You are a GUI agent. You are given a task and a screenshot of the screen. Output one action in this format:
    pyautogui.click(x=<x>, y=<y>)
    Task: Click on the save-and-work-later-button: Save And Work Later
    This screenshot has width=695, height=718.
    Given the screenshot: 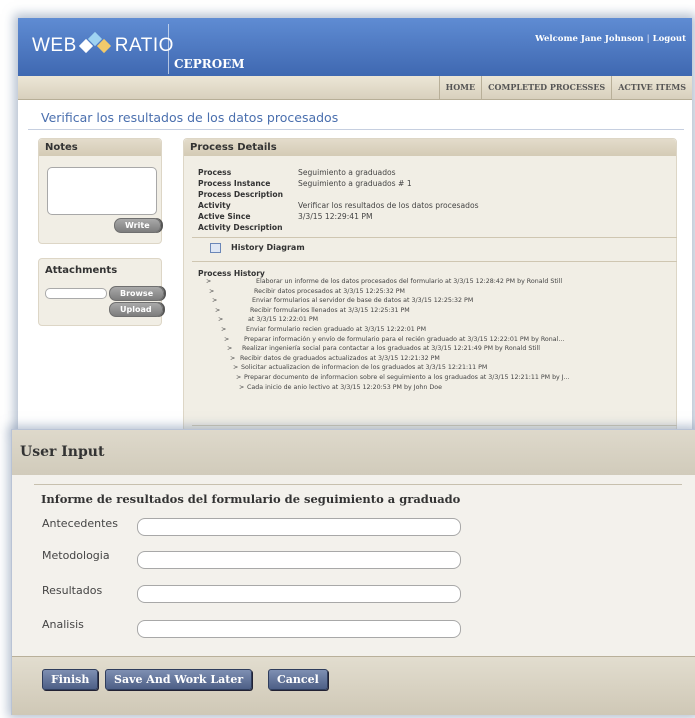 What is the action you would take?
    pyautogui.click(x=179, y=679)
    